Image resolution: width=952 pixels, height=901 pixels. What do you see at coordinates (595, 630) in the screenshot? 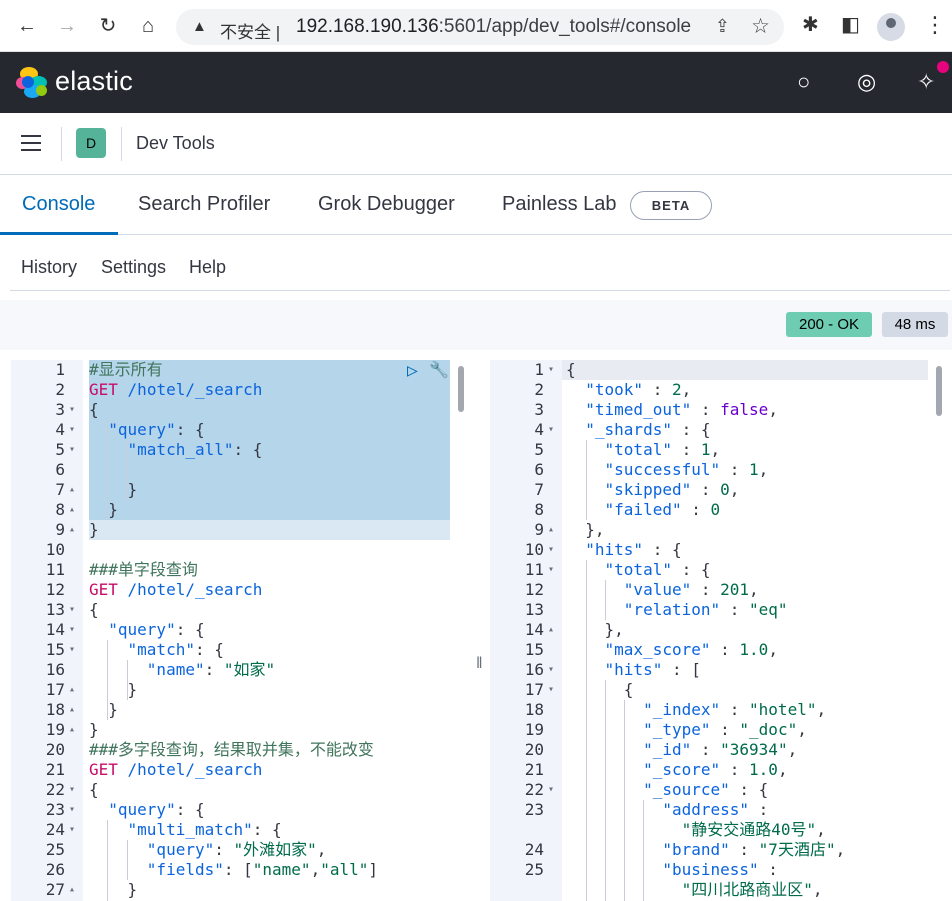
I see `response-code-line: },` at bounding box center [595, 630].